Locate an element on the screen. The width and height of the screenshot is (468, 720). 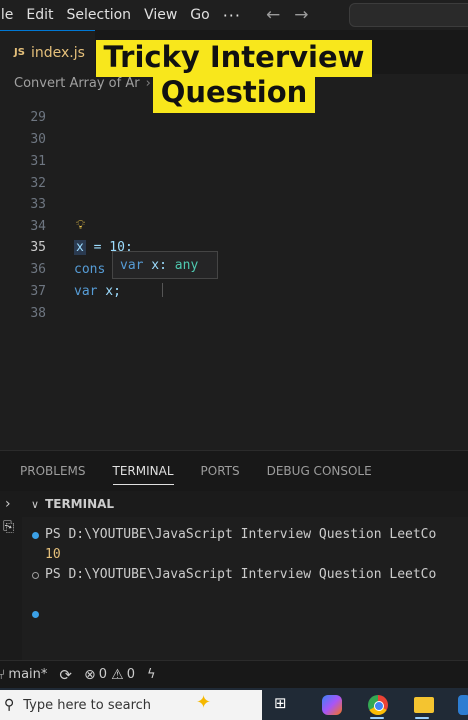
hover-type: any is located at coordinates (186, 265).